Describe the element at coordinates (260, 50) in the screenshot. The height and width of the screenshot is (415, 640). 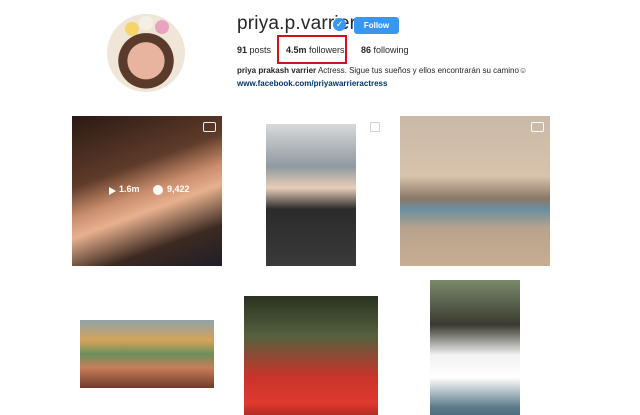
I see `posts-count-label: posts` at that location.